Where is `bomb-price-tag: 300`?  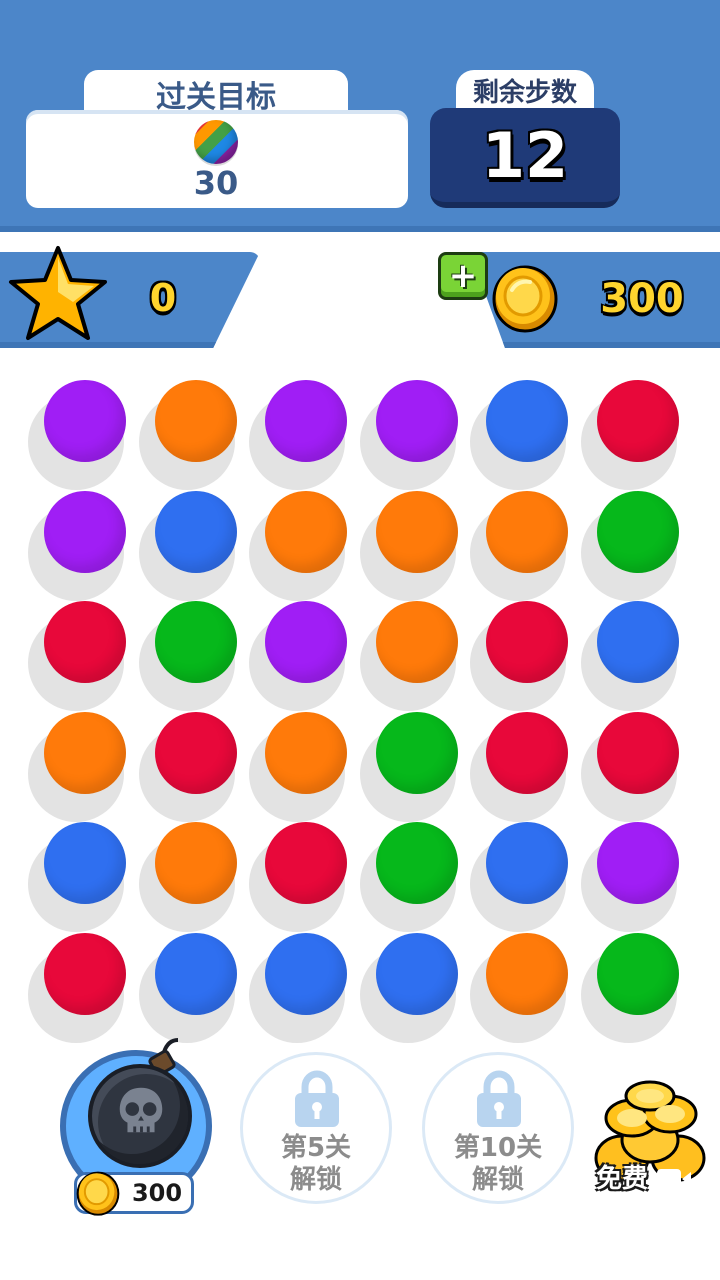 bomb-price-tag: 300 is located at coordinates (134, 1193).